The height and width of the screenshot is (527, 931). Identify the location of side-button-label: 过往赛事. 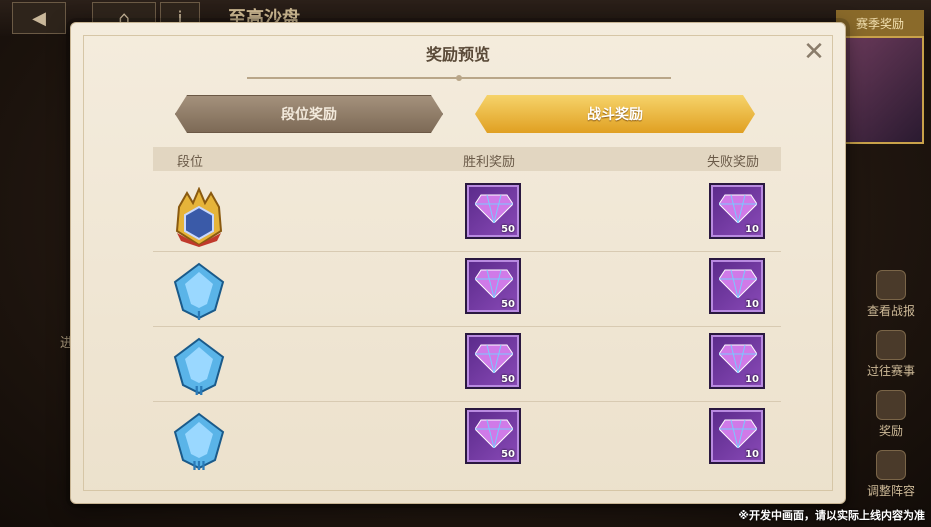
(890, 371).